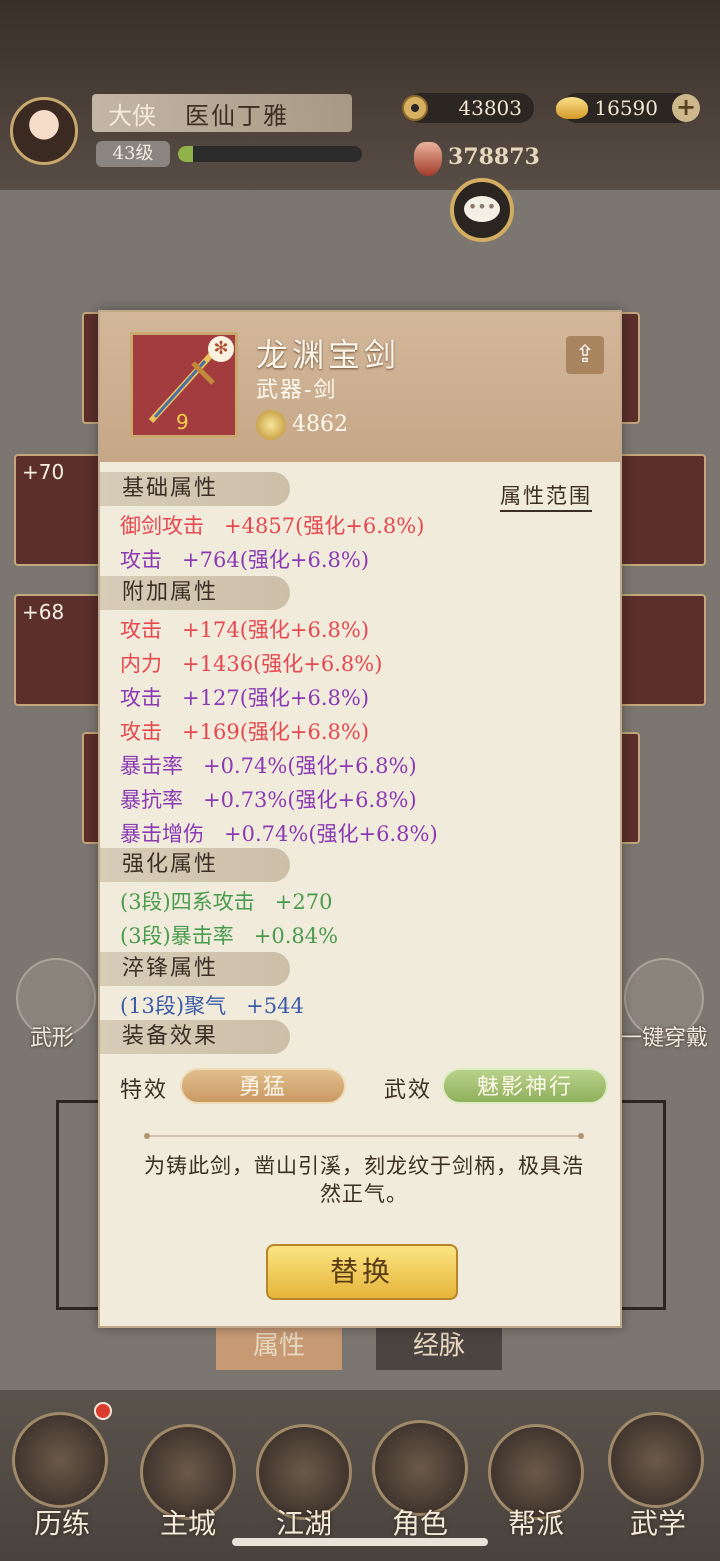  Describe the element at coordinates (195, 1037) in the screenshot. I see `section-equip-effects: 装备效果` at that location.